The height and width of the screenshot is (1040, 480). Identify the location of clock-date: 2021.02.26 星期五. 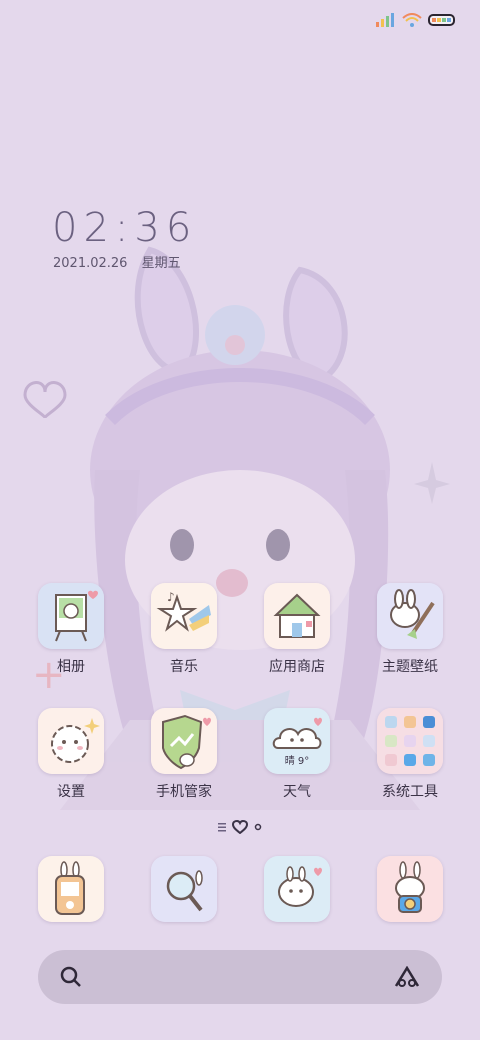
(117, 261).